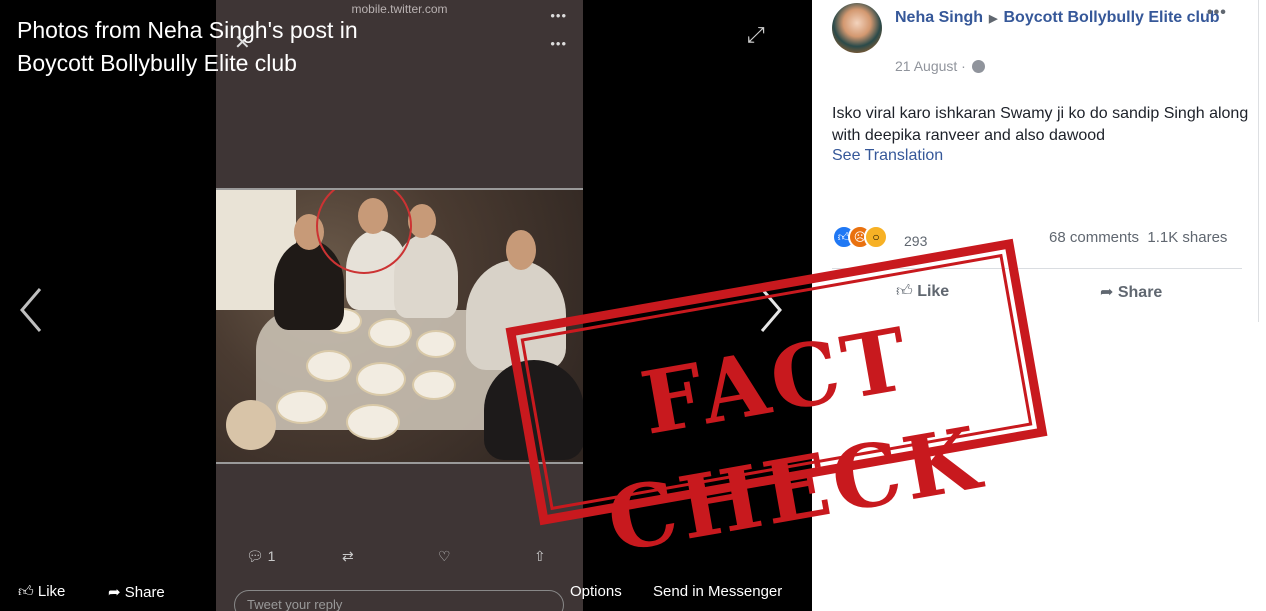  What do you see at coordinates (399, 562) in the screenshot?
I see `tweet-actions: 💬︎ 1 ⇄ ♡ ⇧` at bounding box center [399, 562].